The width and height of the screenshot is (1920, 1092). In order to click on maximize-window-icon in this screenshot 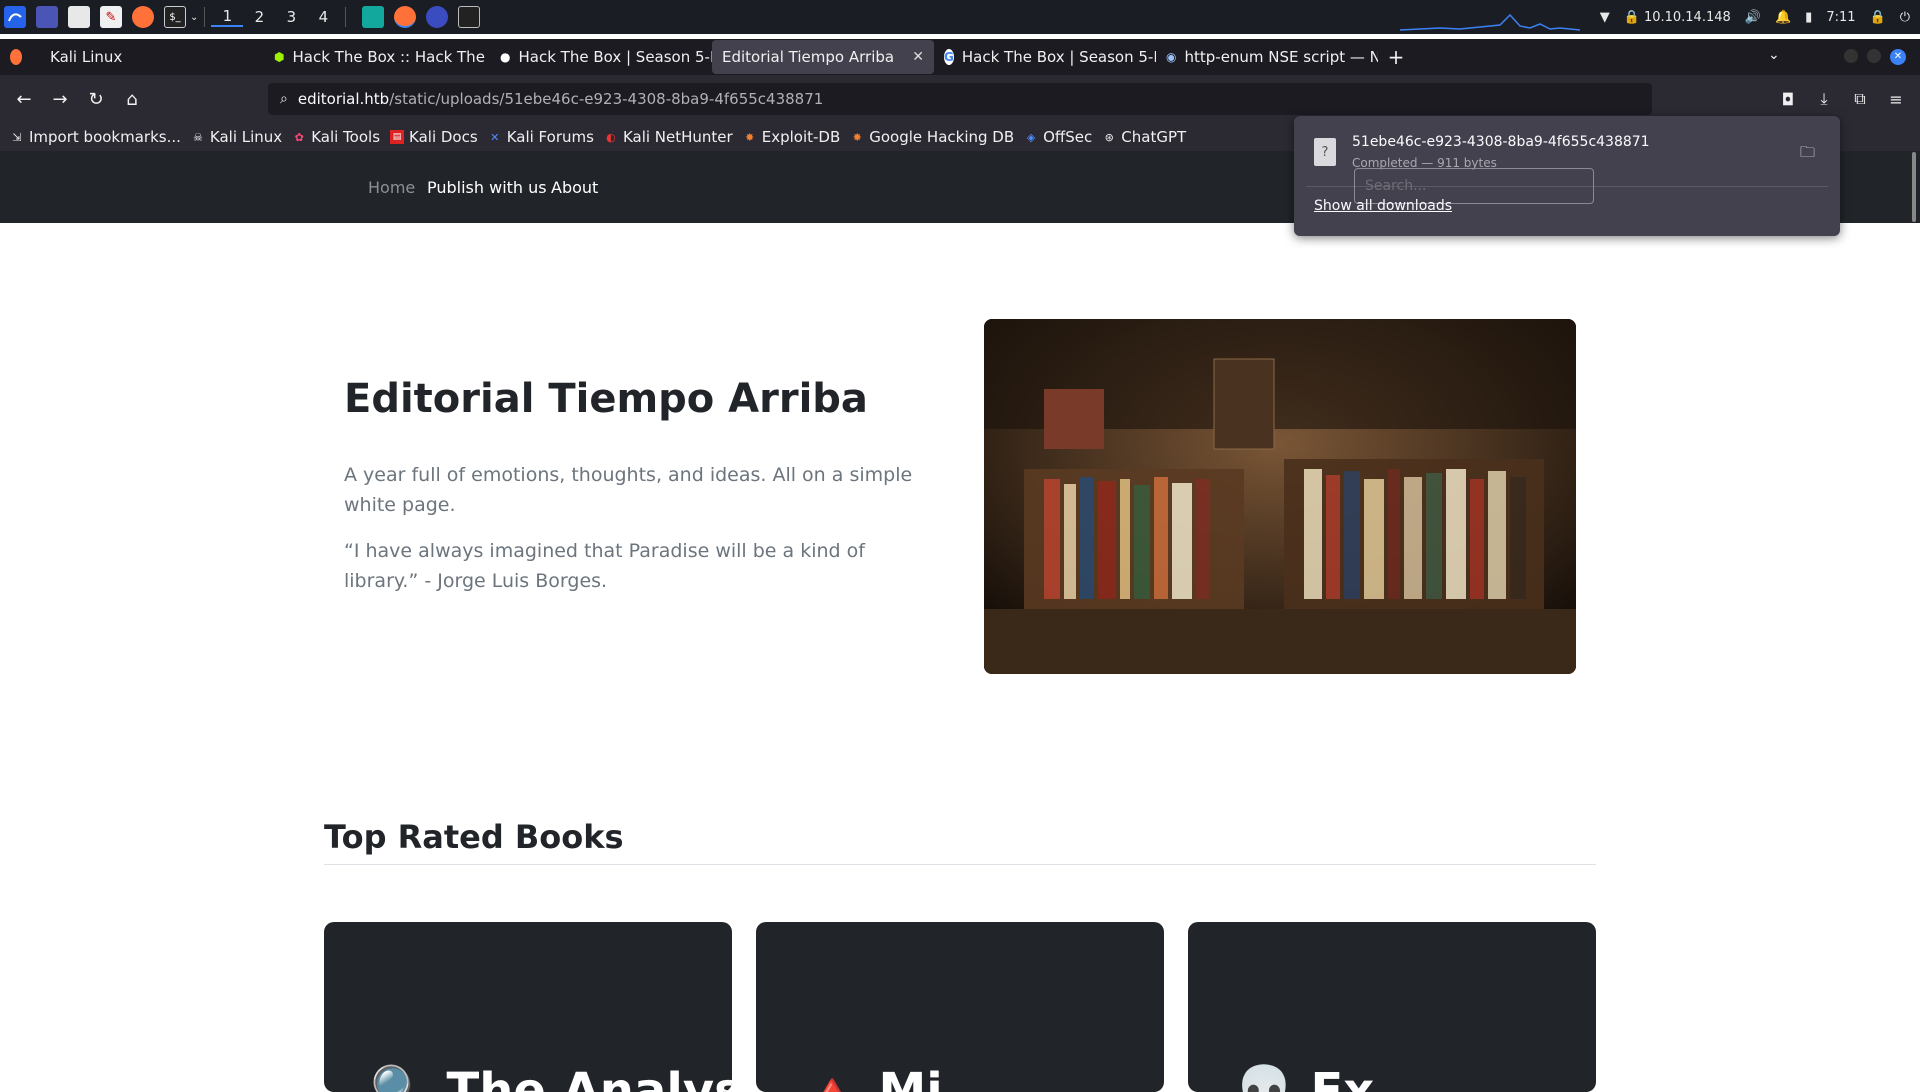, I will do `click(1874, 56)`.